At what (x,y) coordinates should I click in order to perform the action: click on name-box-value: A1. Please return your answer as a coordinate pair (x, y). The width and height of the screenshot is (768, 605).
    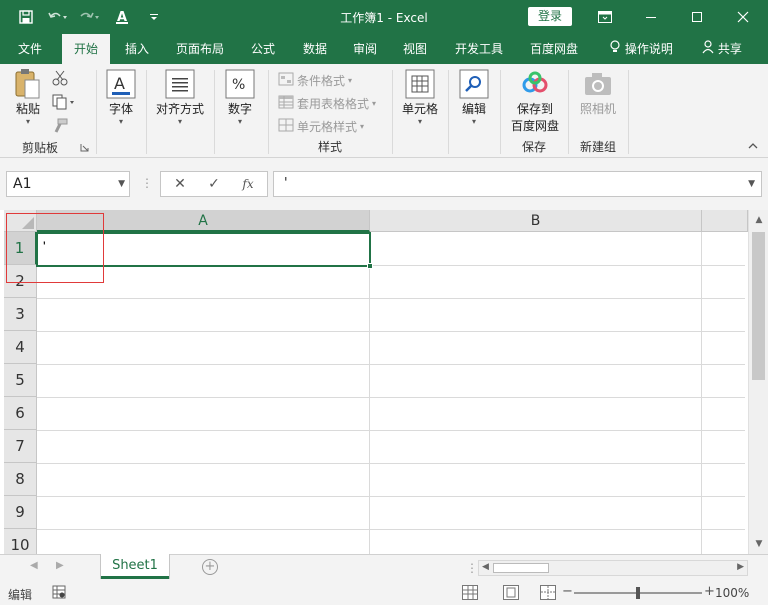
    Looking at the image, I should click on (22, 184).